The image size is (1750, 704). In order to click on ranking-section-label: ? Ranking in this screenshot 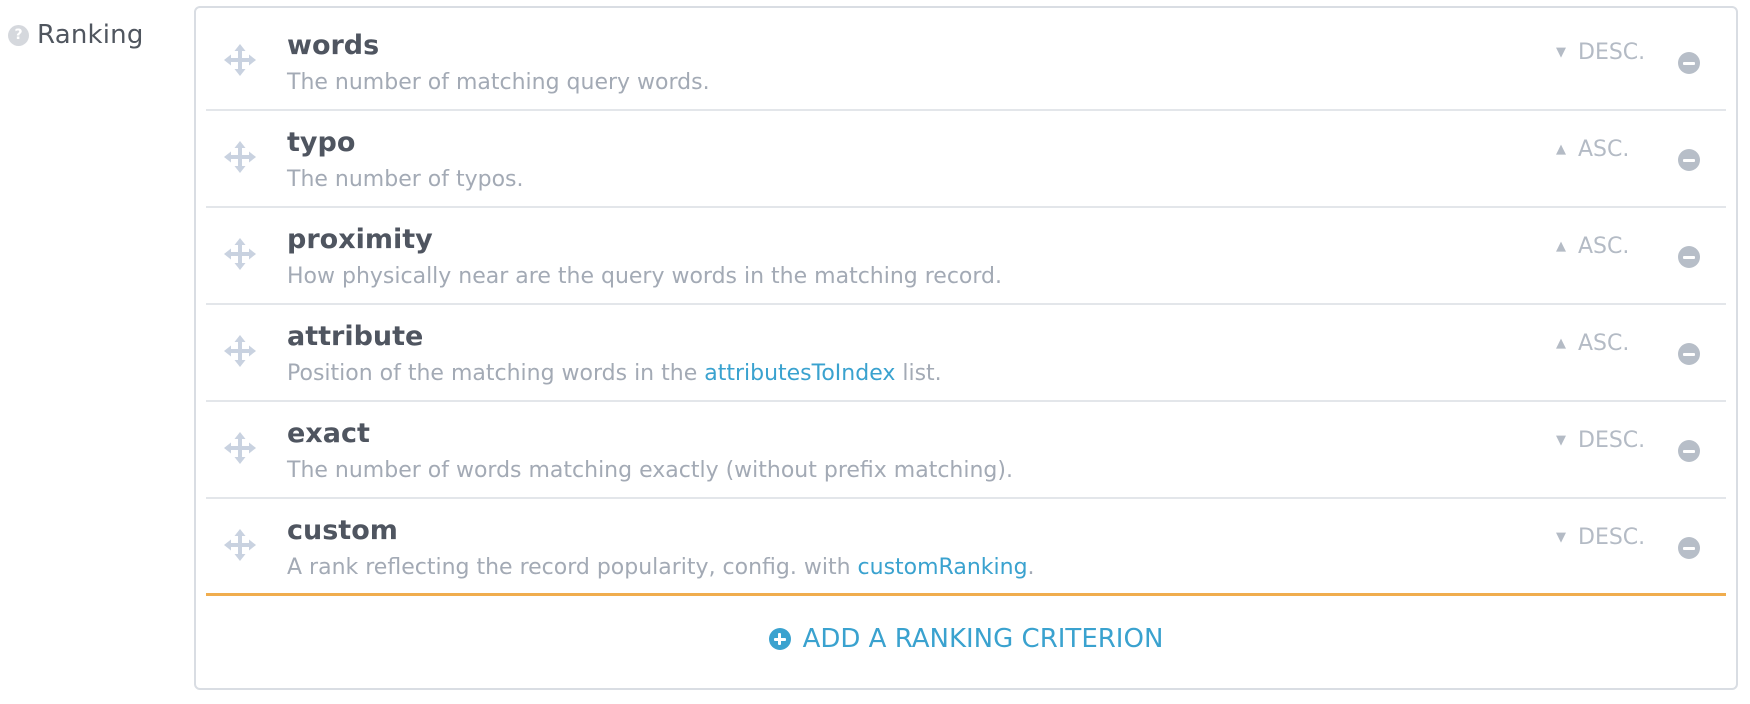, I will do `click(76, 35)`.